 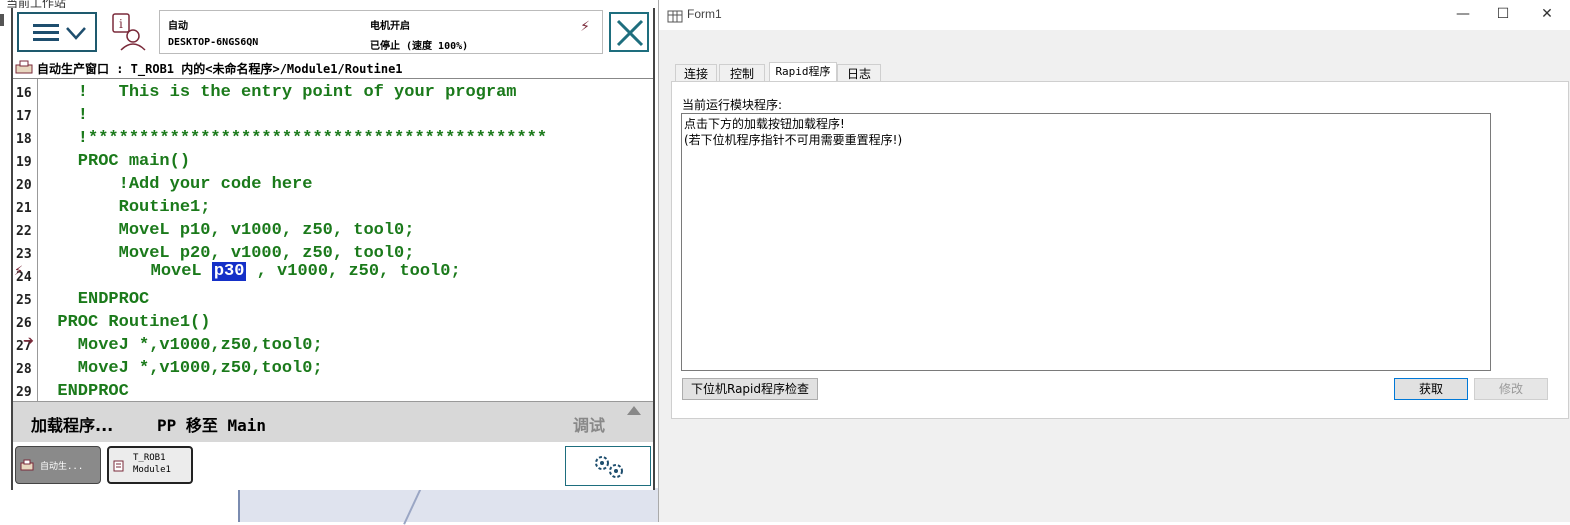 I want to click on tab-log: 日志, so click(x=859, y=73).